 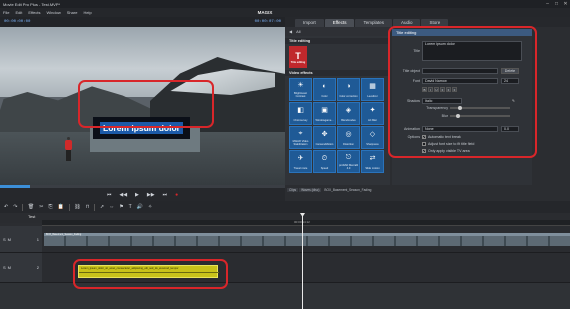 What do you see at coordinates (31, 216) in the screenshot?
I see `project-tab: Test` at bounding box center [31, 216].